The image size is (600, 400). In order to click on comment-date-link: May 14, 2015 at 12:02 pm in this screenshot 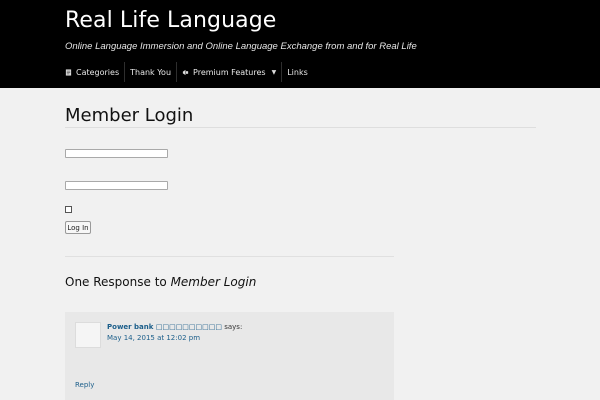, I will do `click(153, 338)`.